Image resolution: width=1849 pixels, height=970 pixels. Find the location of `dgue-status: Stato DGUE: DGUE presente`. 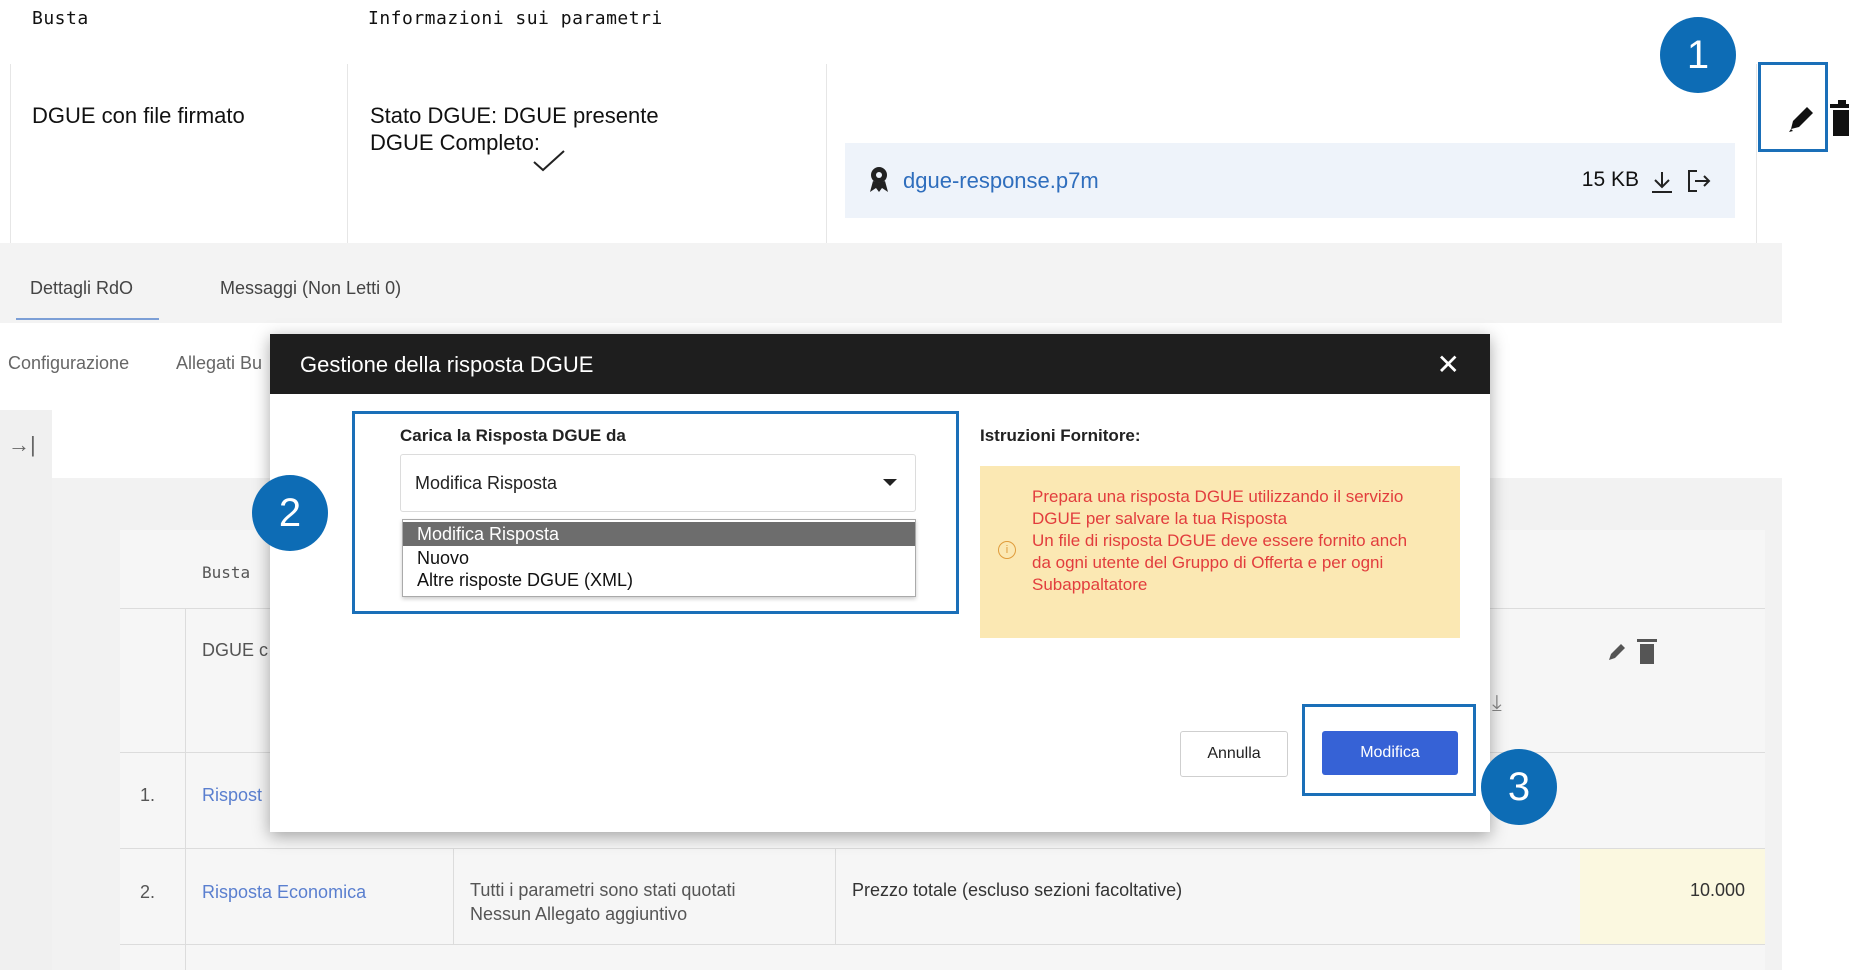

dgue-status: Stato DGUE: DGUE presente is located at coordinates (514, 115).